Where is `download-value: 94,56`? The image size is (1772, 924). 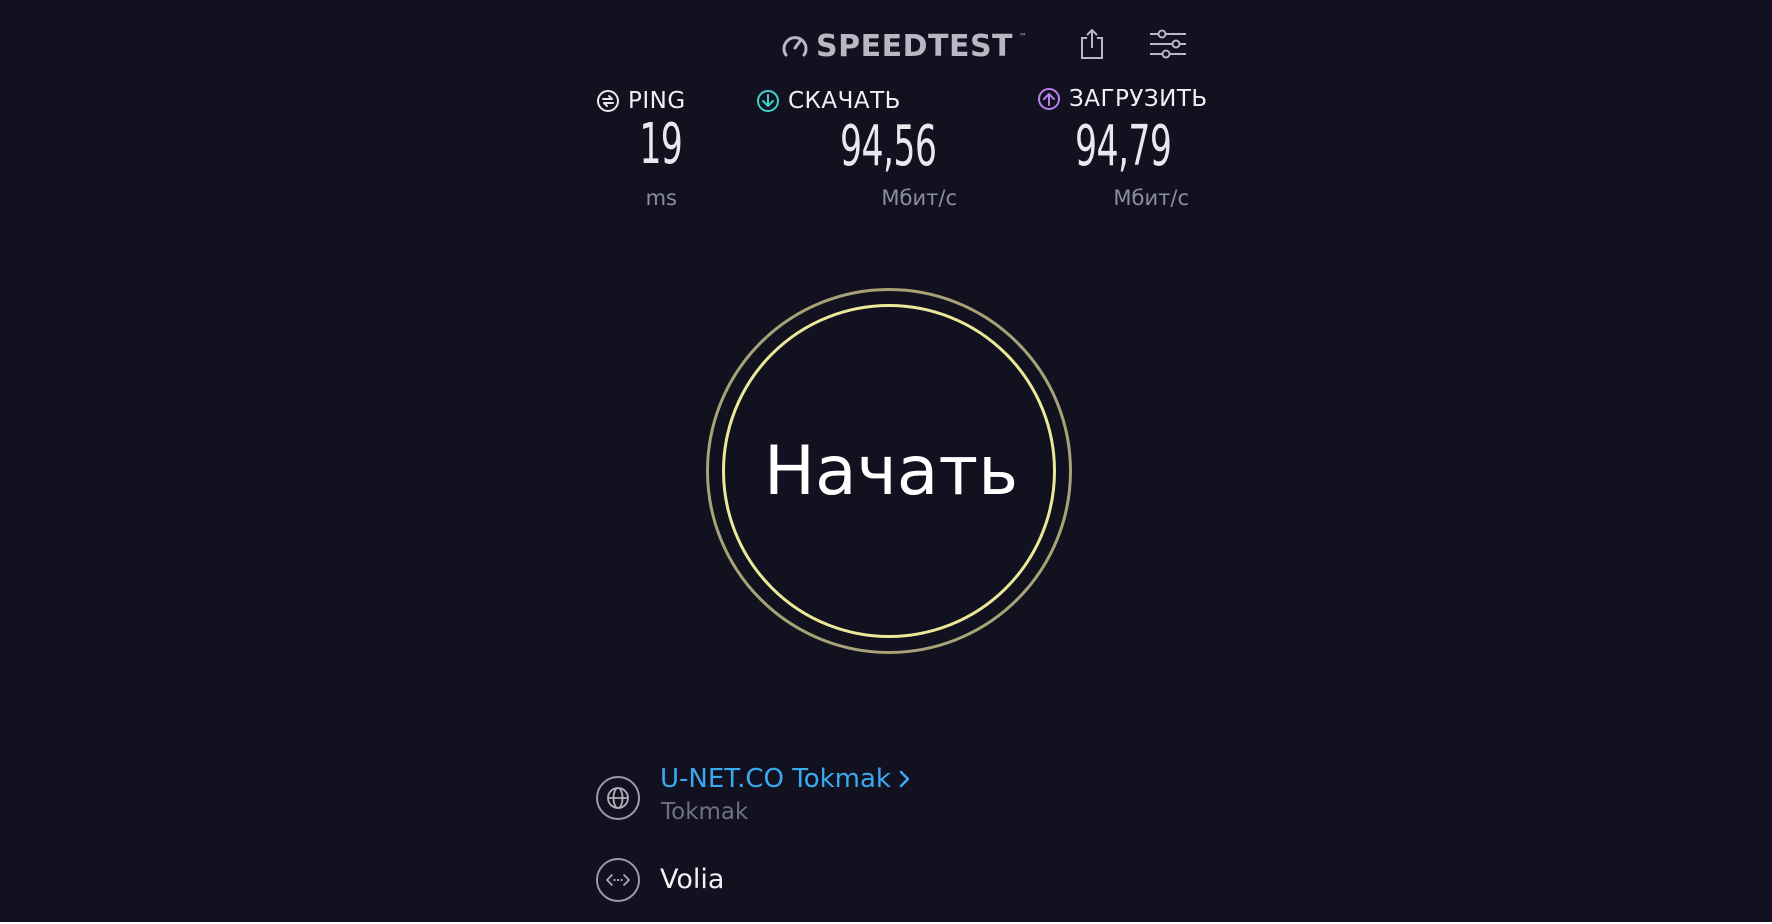
download-value: 94,56 is located at coordinates (888, 146).